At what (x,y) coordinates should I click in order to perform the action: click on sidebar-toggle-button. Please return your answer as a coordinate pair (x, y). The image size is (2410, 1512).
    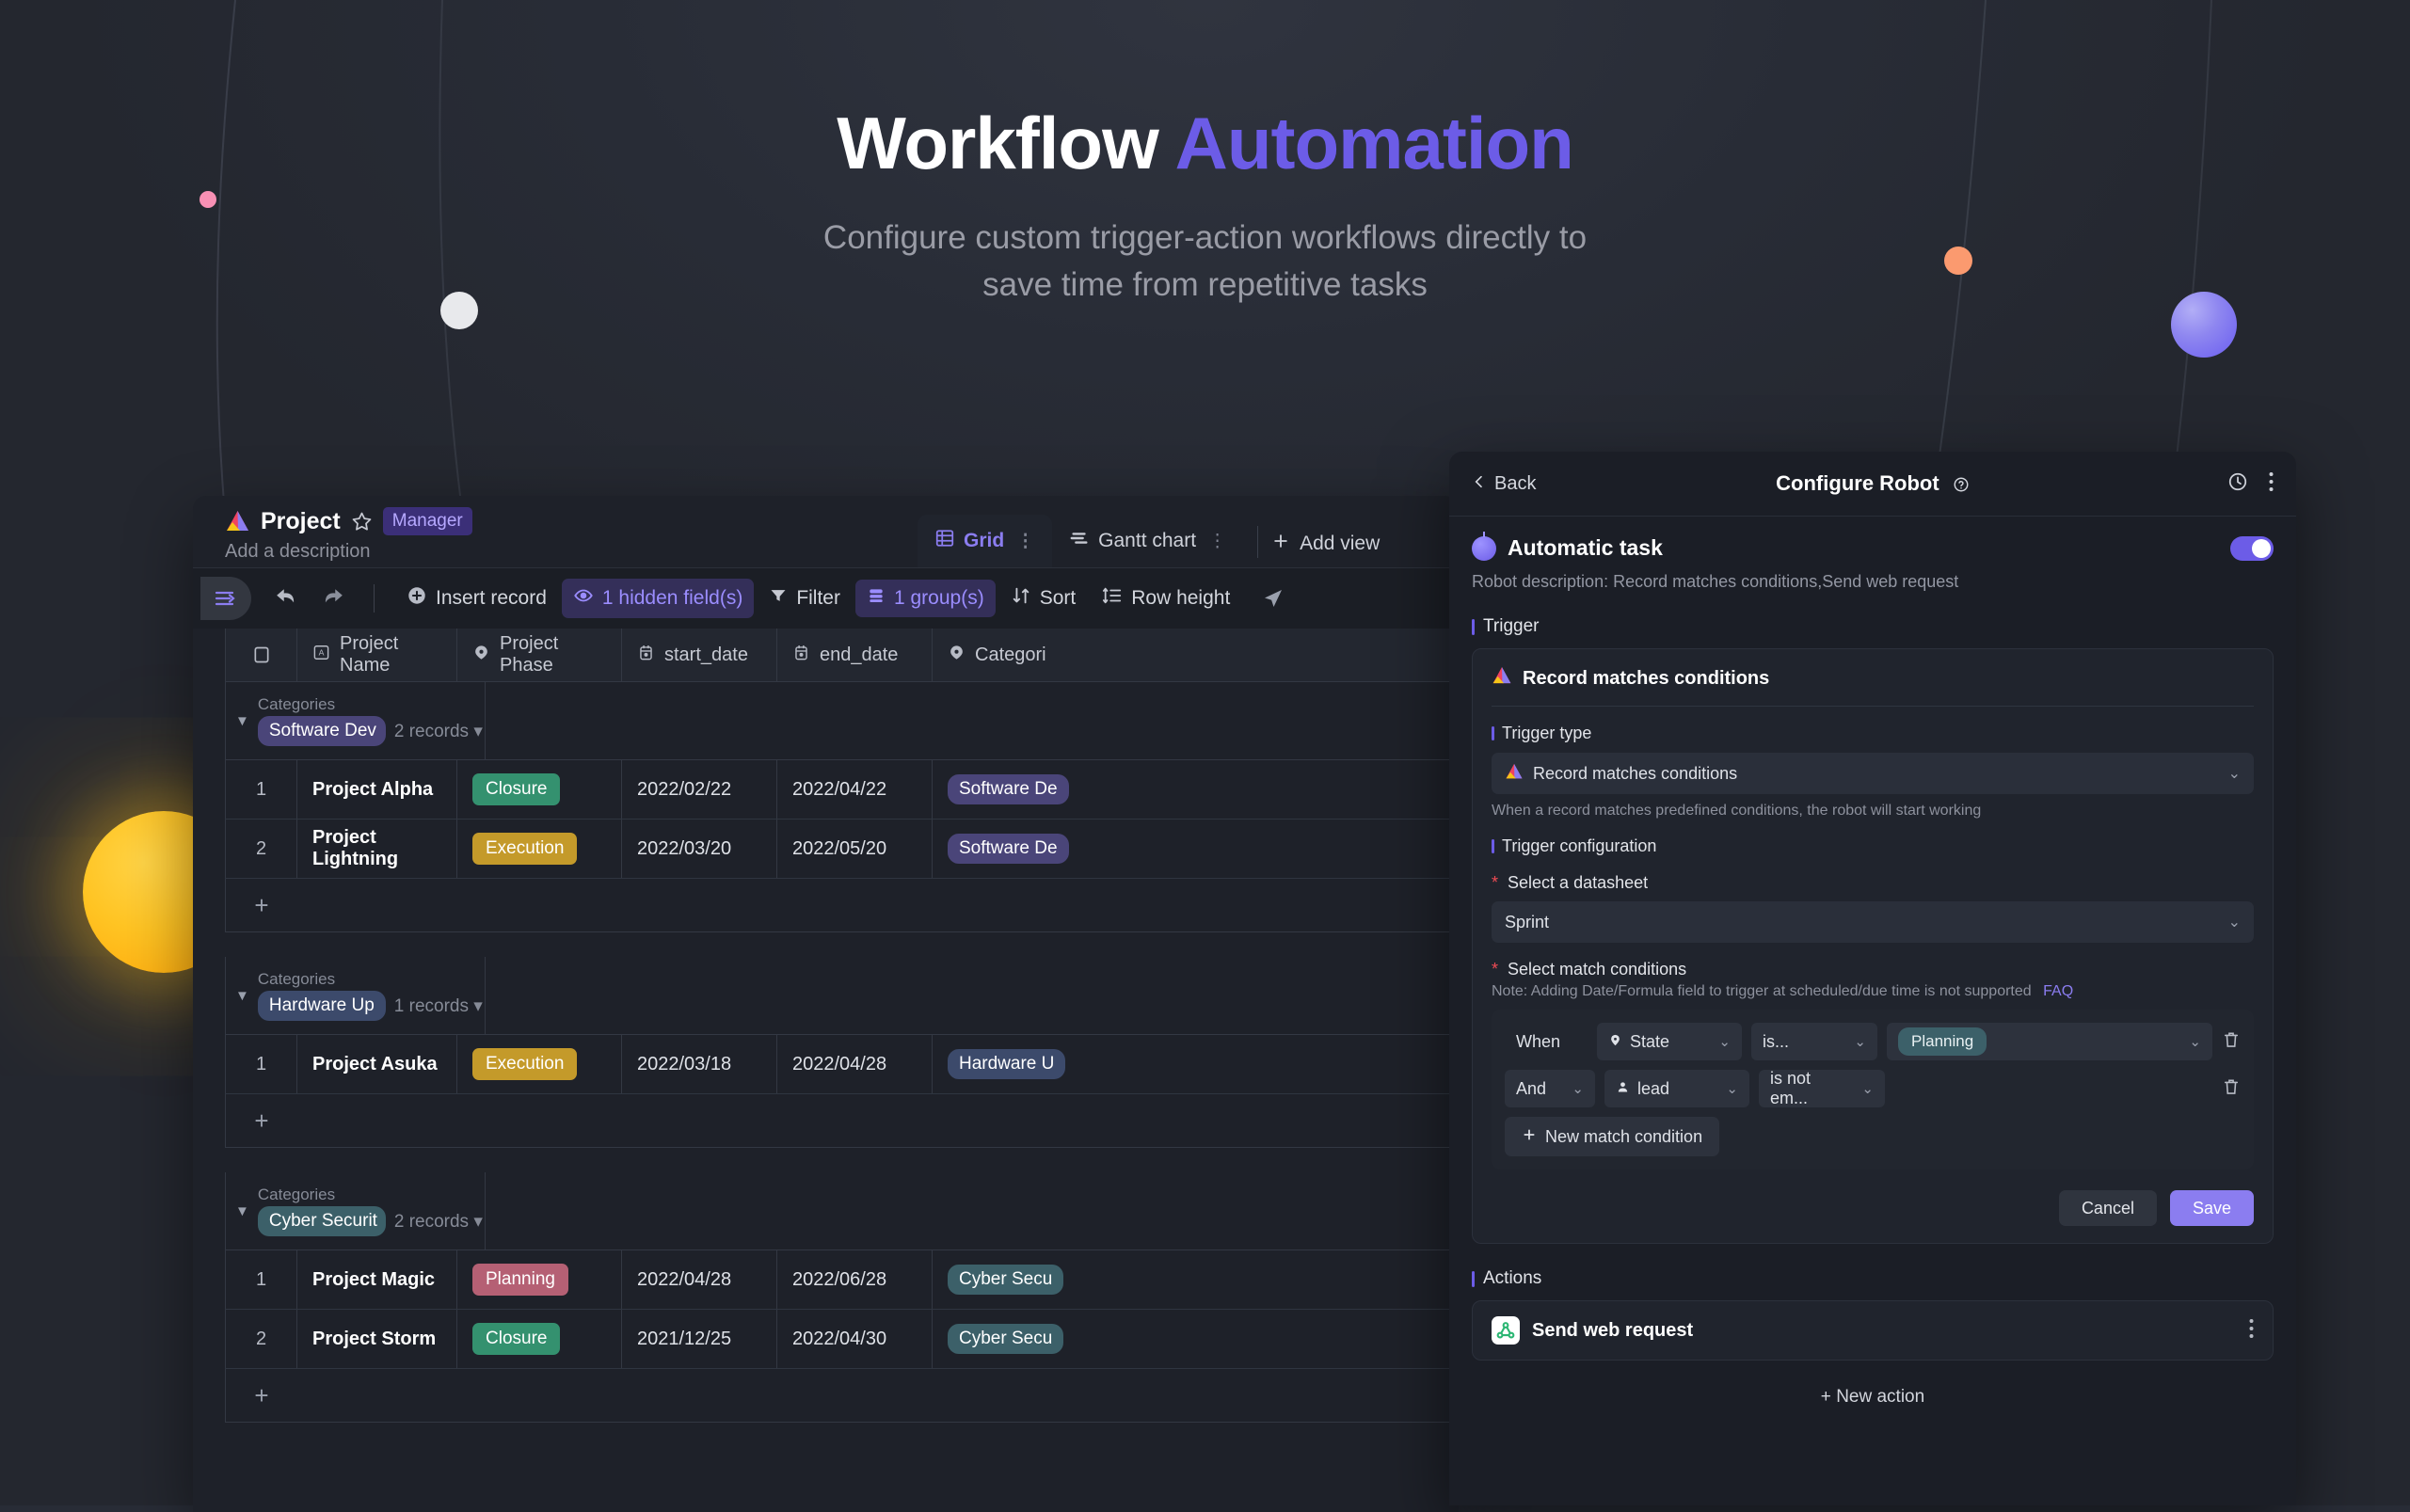
    Looking at the image, I should click on (225, 599).